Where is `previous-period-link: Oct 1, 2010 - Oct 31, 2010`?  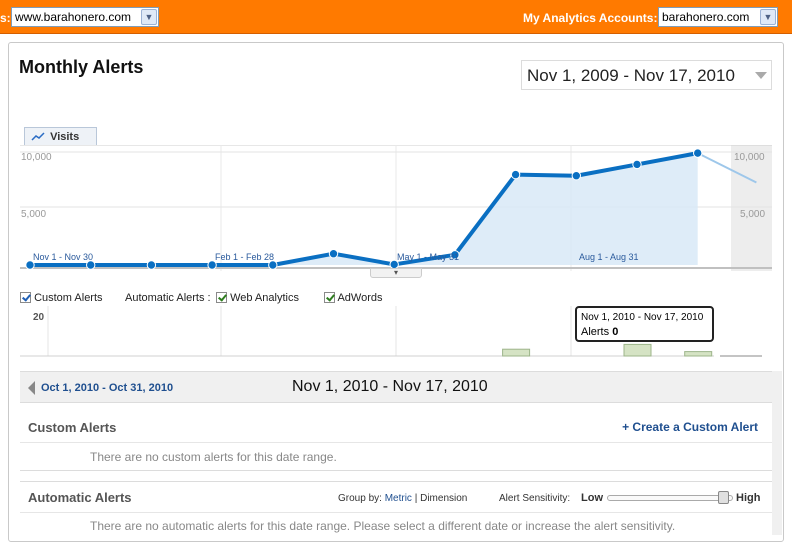
previous-period-link: Oct 1, 2010 - Oct 31, 2010 is located at coordinates (107, 388).